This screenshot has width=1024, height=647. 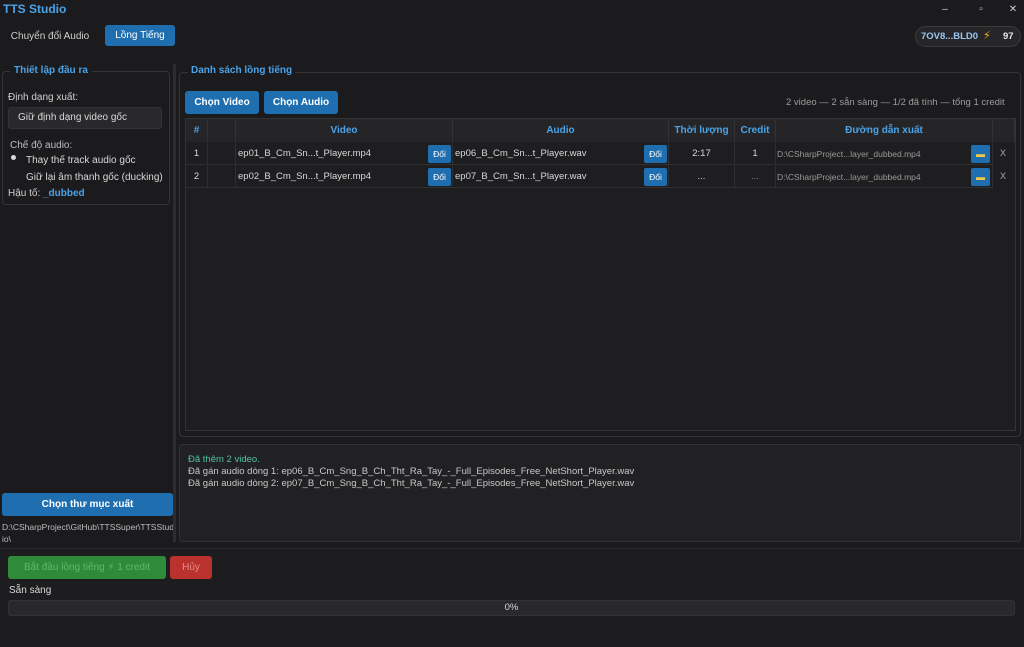 What do you see at coordinates (702, 154) in the screenshot?
I see `row-duration: 2:17` at bounding box center [702, 154].